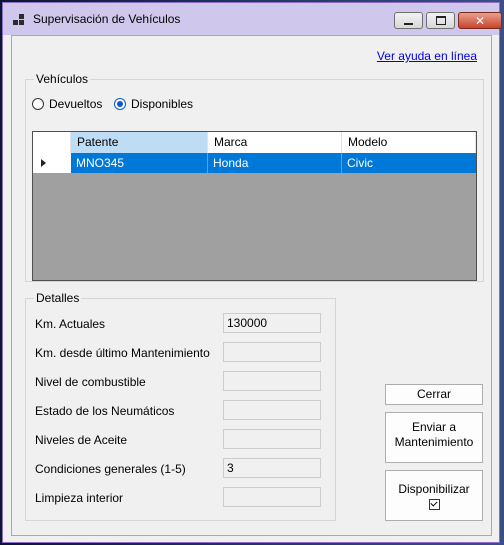  Describe the element at coordinates (52, 163) in the screenshot. I see `row-header` at that location.